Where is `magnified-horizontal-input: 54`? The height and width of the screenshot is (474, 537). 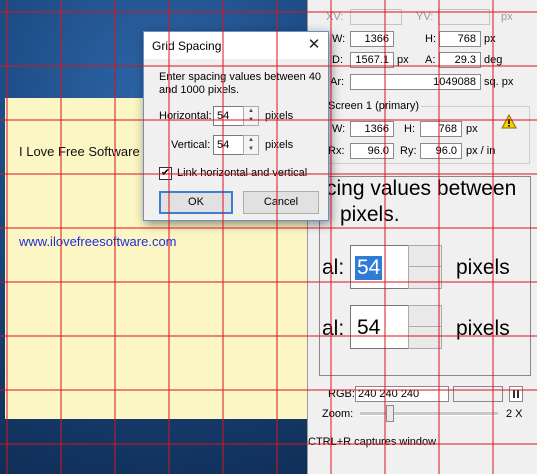
magnified-horizontal-input: 54 is located at coordinates (380, 267).